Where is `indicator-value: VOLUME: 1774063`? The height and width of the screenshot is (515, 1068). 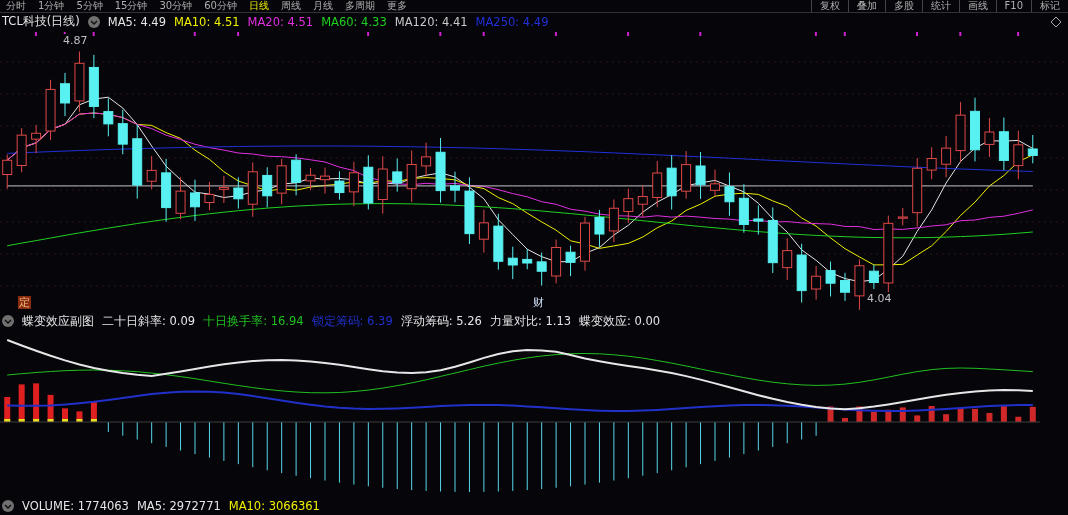 indicator-value: VOLUME: 1774063 is located at coordinates (75, 505).